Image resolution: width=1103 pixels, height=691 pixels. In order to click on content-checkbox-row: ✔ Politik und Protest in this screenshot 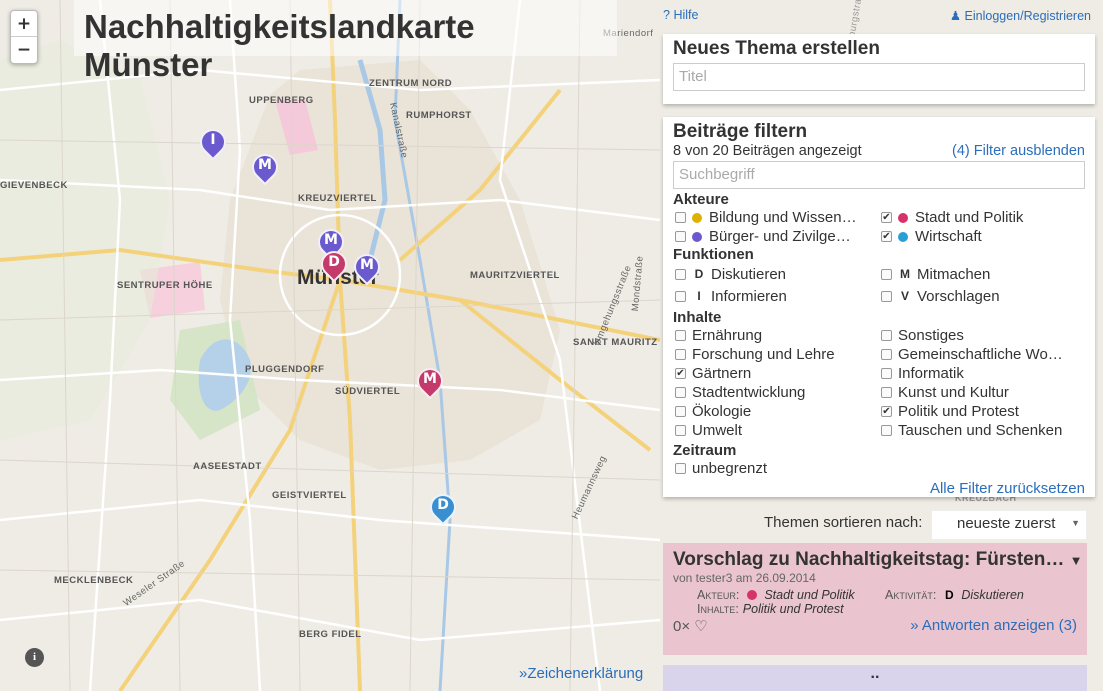, I will do `click(982, 411)`.